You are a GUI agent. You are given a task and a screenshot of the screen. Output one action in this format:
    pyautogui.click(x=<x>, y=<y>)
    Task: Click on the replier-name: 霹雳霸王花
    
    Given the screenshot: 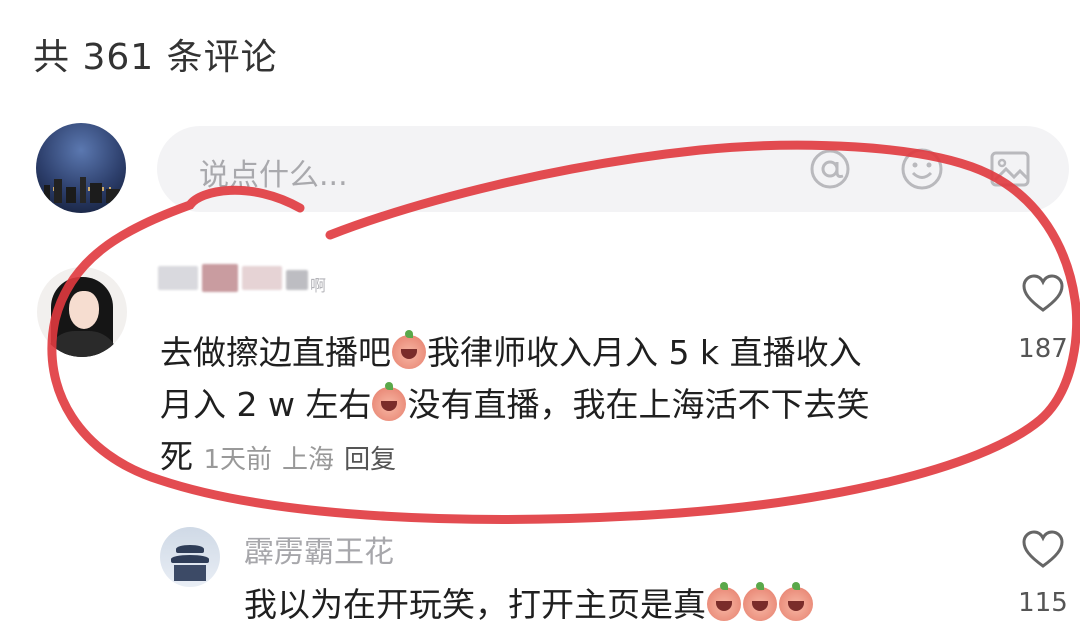 What is the action you would take?
    pyautogui.click(x=319, y=549)
    